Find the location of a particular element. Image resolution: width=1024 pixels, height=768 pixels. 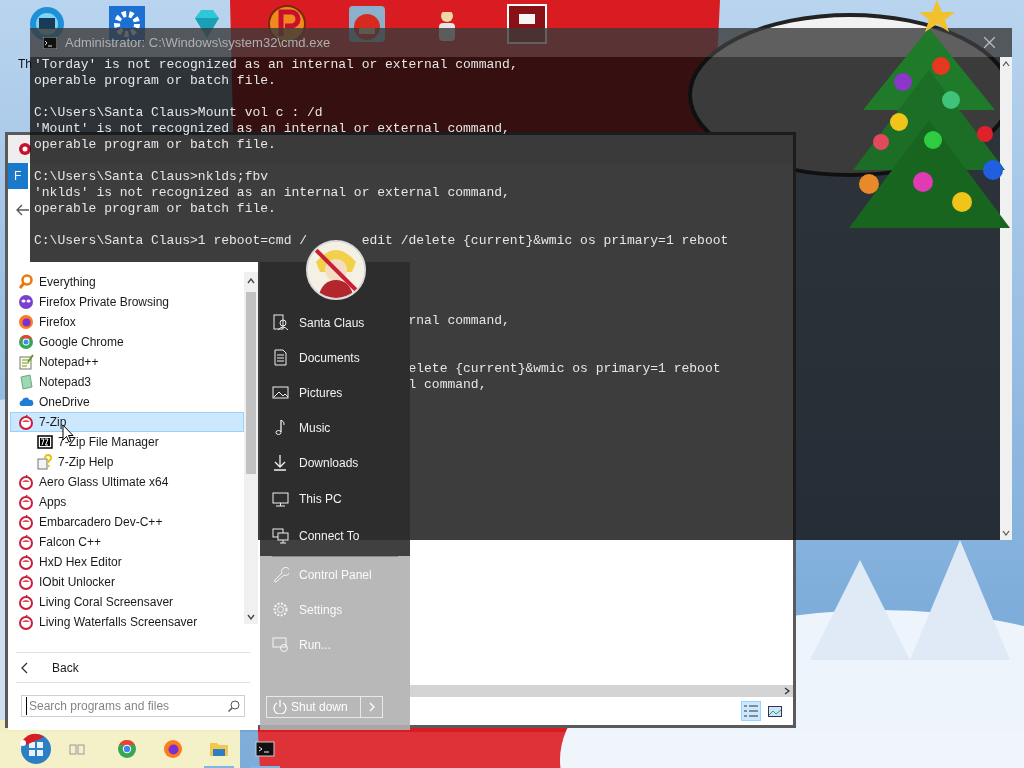

console-line: C:\Users\Santa Claus>Mount vol c : /d is located at coordinates (178, 113).